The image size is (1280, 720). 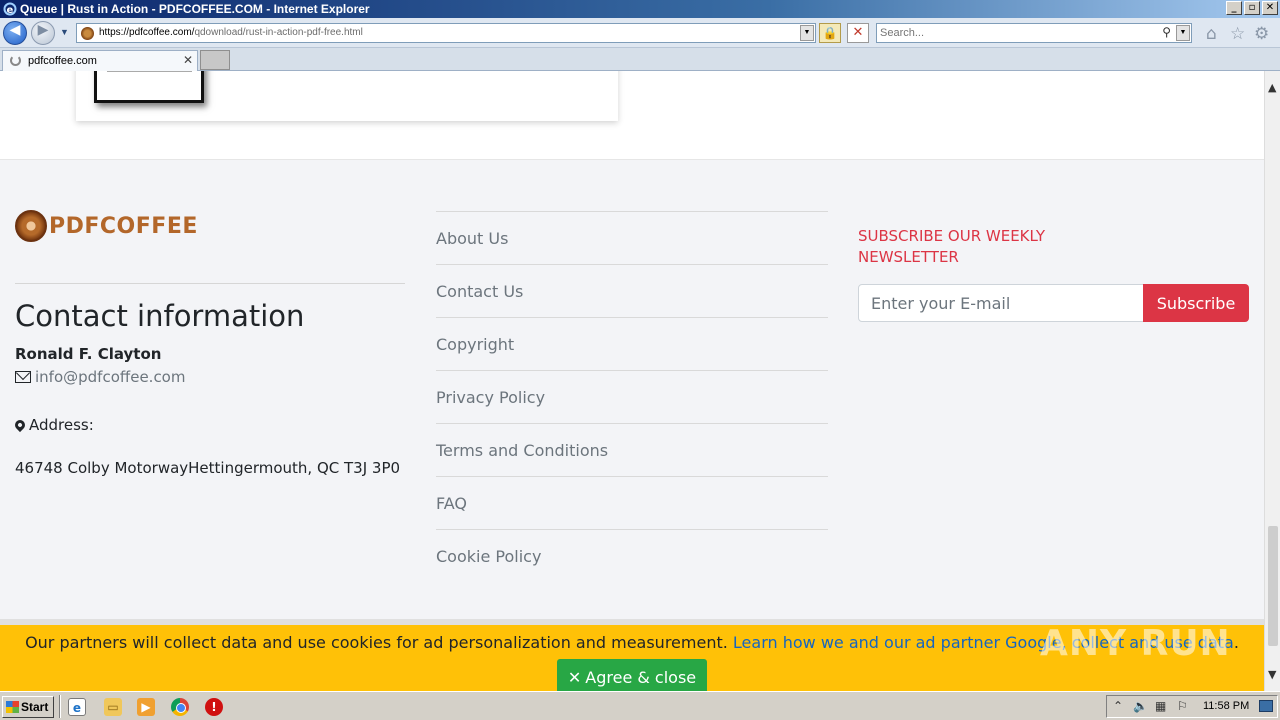 I want to click on chrome-icon, so click(x=180, y=707).